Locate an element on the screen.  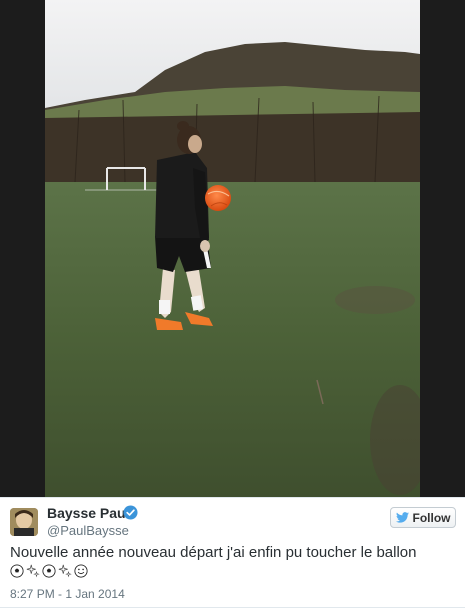
emoji-row is located at coordinates (49, 571).